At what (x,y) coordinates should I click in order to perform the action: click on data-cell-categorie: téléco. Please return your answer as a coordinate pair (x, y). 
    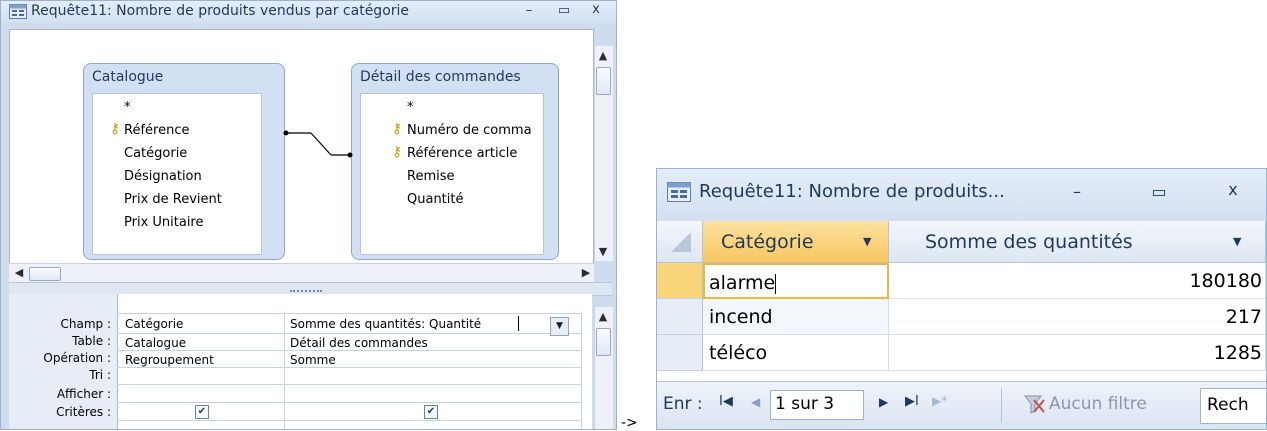
    Looking at the image, I should click on (796, 353).